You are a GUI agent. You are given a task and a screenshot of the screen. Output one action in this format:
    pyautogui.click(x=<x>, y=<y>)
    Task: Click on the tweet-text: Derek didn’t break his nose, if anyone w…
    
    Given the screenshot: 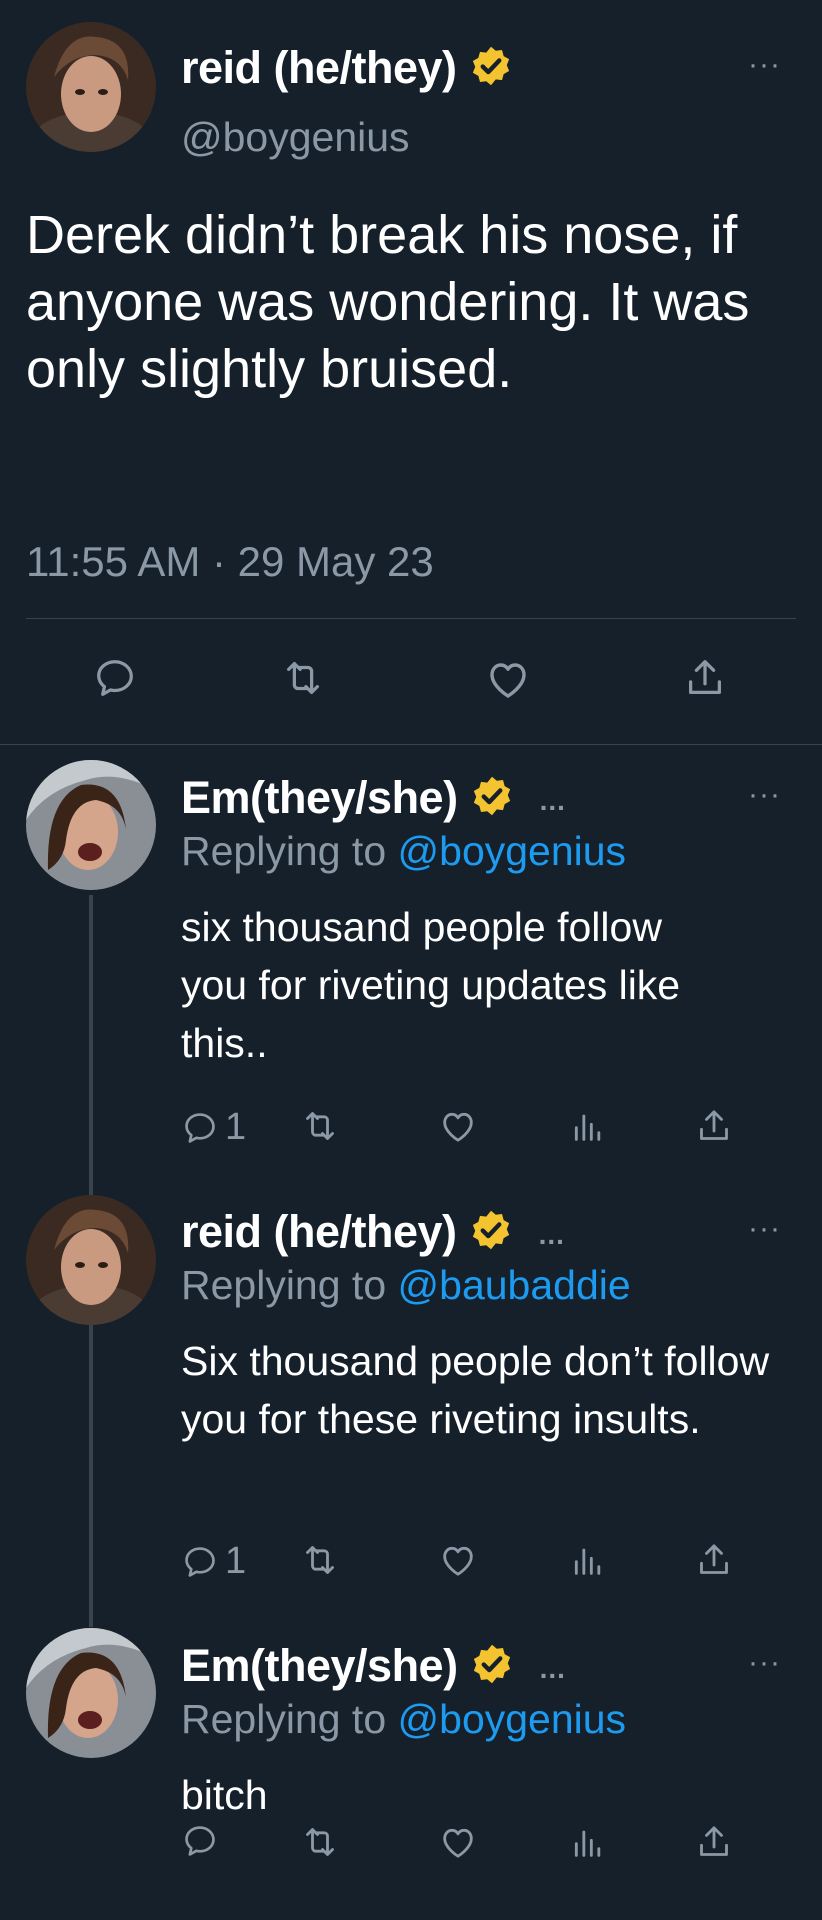 What is the action you would take?
    pyautogui.click(x=388, y=302)
    